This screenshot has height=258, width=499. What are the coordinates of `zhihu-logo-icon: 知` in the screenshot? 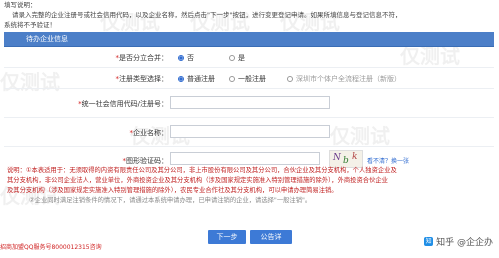 It's located at (429, 241).